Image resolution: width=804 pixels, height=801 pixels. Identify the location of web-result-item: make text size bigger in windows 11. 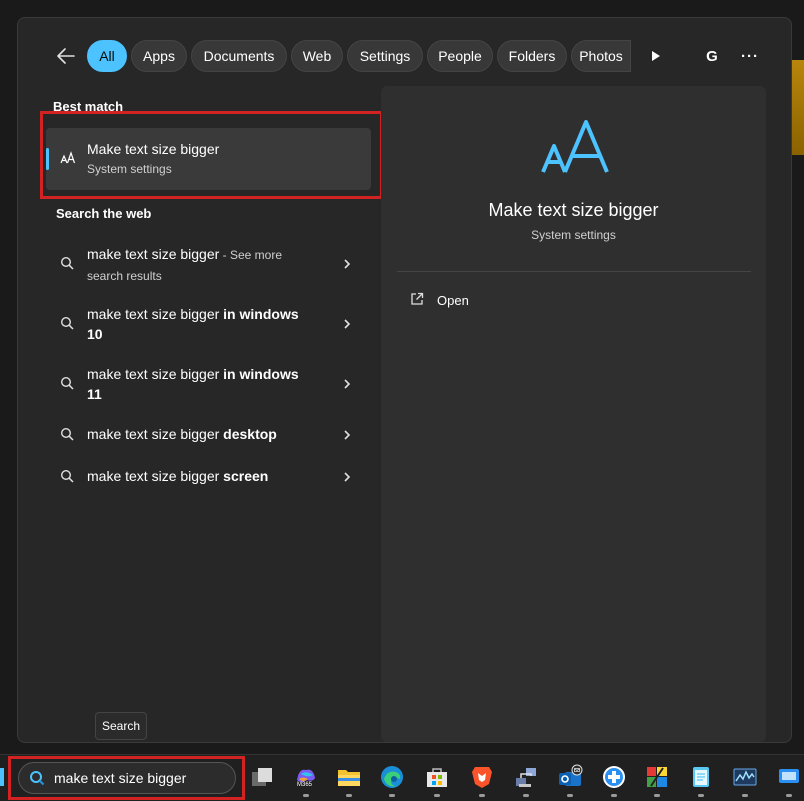
(208, 384).